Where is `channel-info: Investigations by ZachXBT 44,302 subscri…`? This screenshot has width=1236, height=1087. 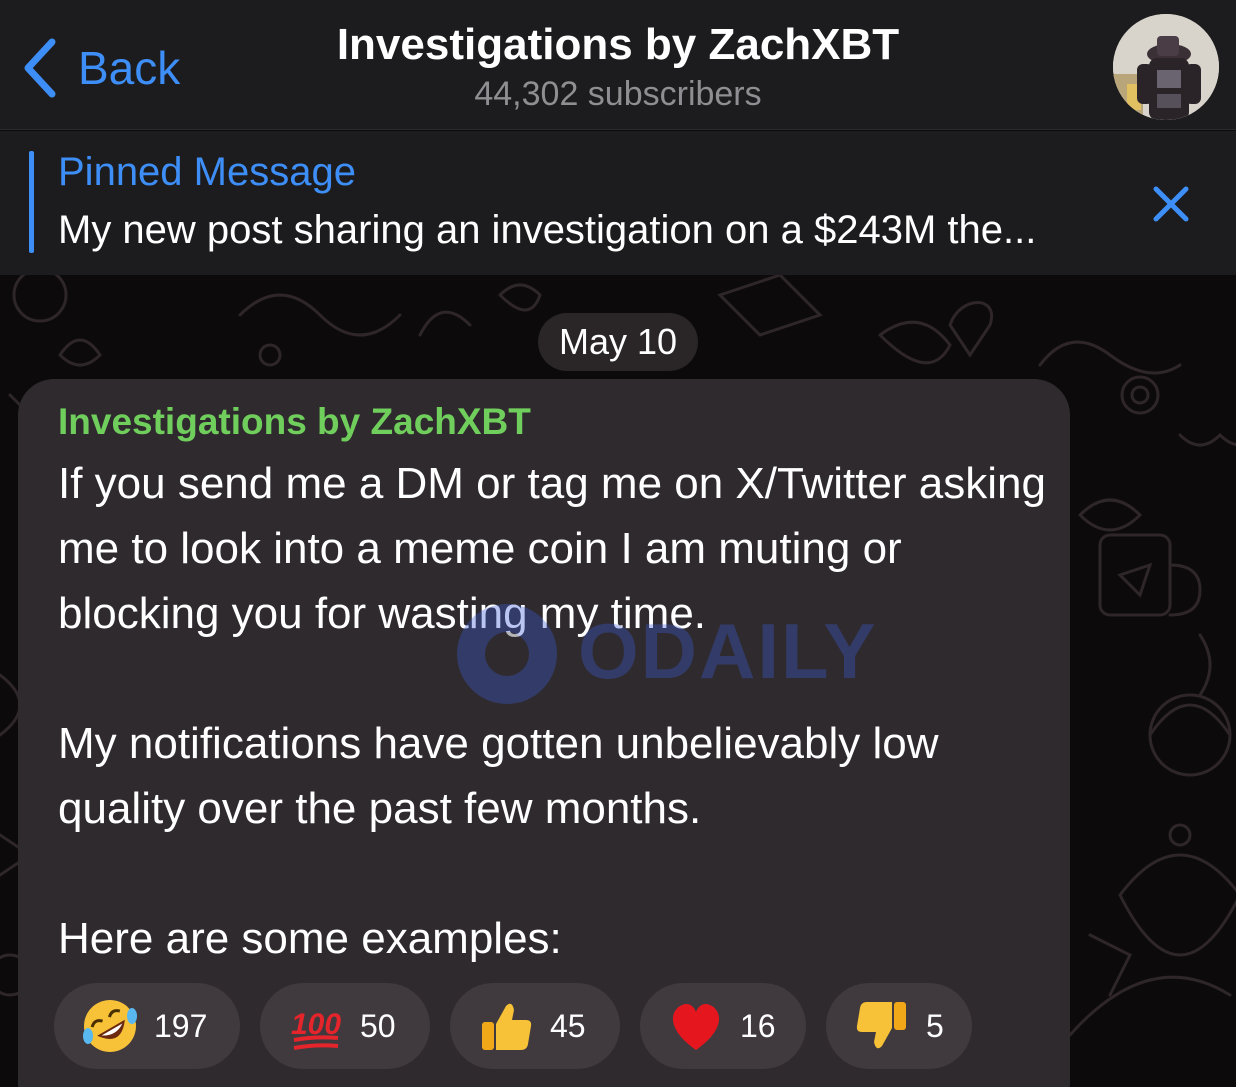
channel-info: Investigations by ZachXBT 44,302 subscri… is located at coordinates (618, 67).